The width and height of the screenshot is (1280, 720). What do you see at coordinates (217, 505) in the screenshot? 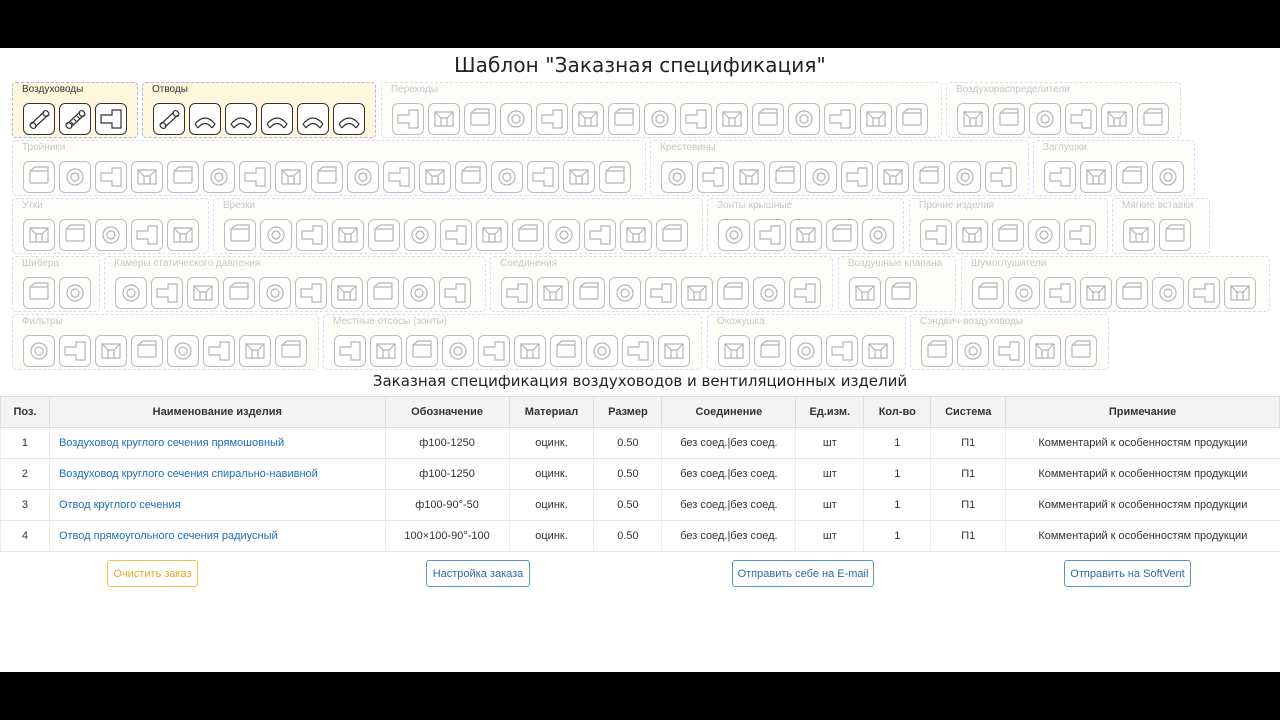
I see `cell-name: Отвод круглого сечения` at bounding box center [217, 505].